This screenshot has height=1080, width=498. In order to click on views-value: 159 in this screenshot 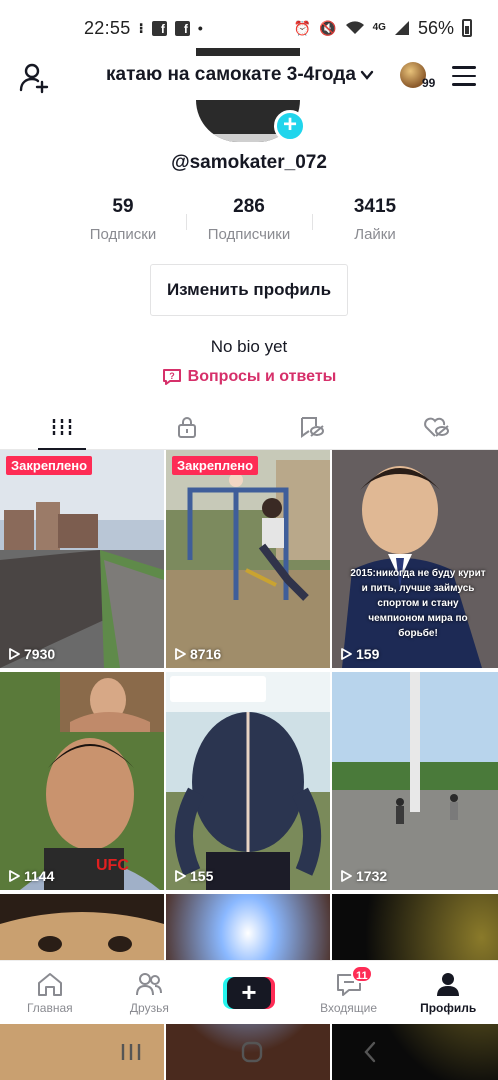, I will do `click(368, 654)`.